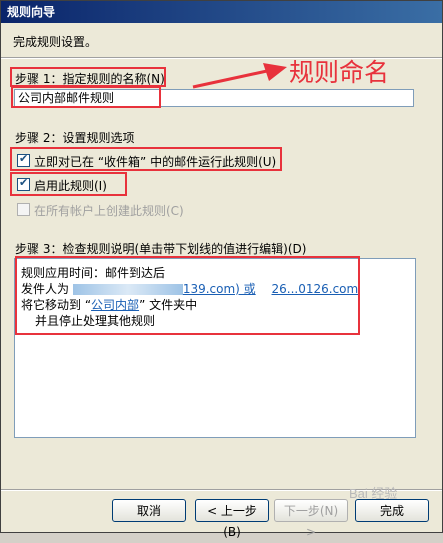 Image resolution: width=443 pixels, height=543 pixels. Describe the element at coordinates (221, 12) in the screenshot. I see `window-title: 规则向导` at that location.